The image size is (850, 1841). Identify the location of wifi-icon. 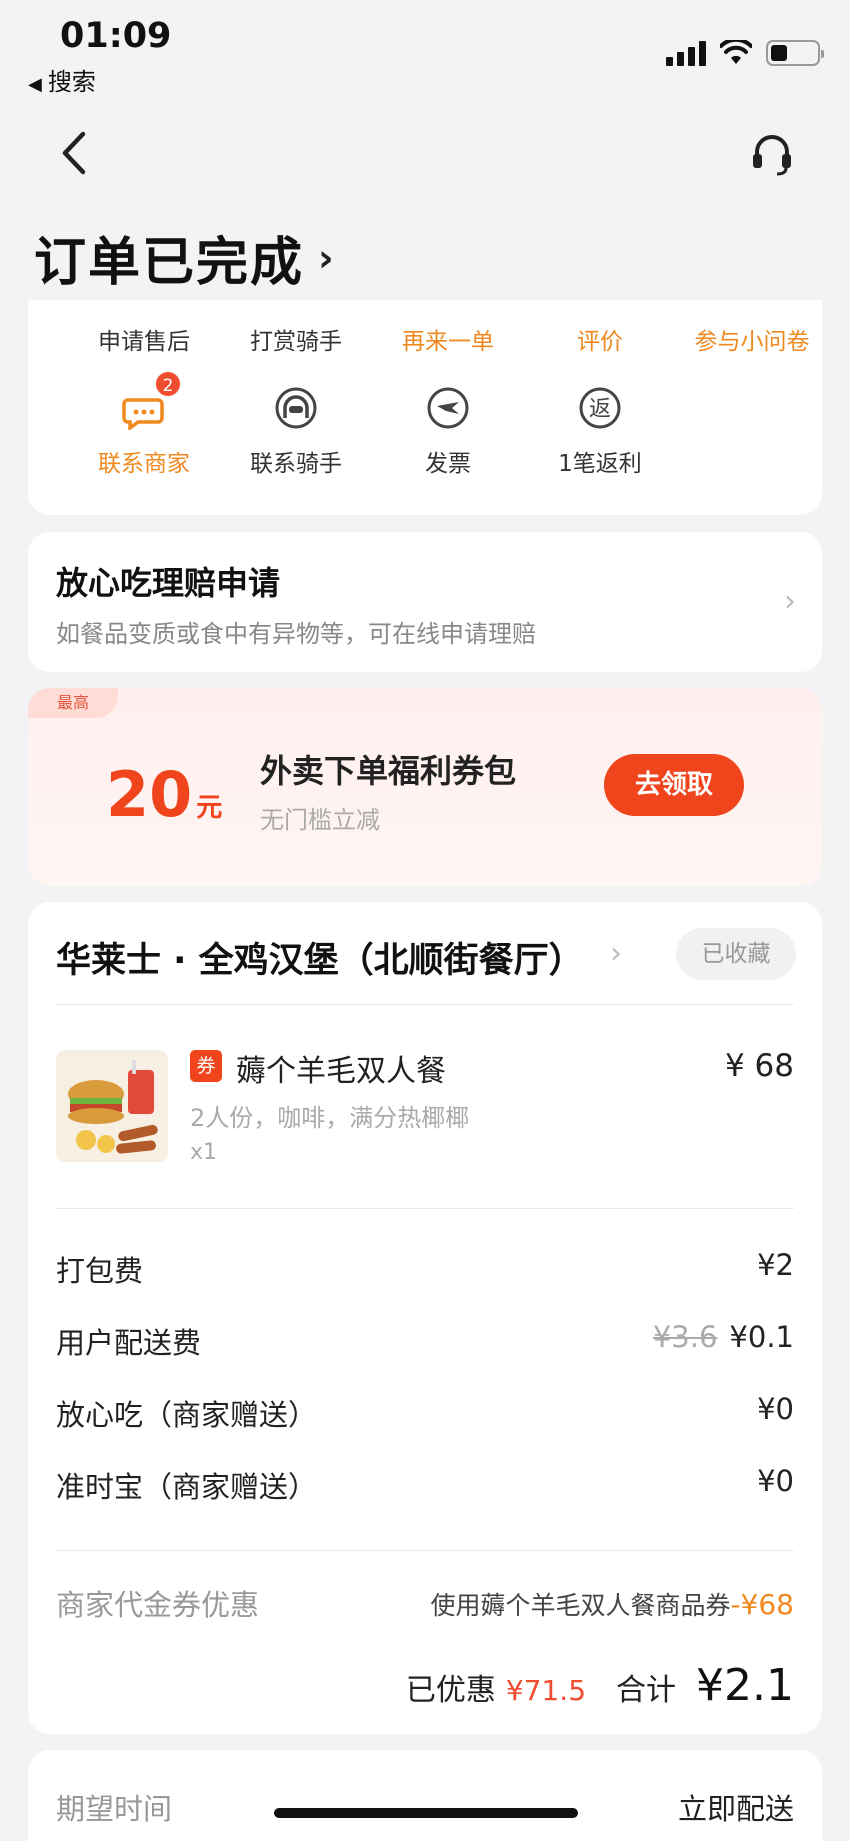
(736, 52).